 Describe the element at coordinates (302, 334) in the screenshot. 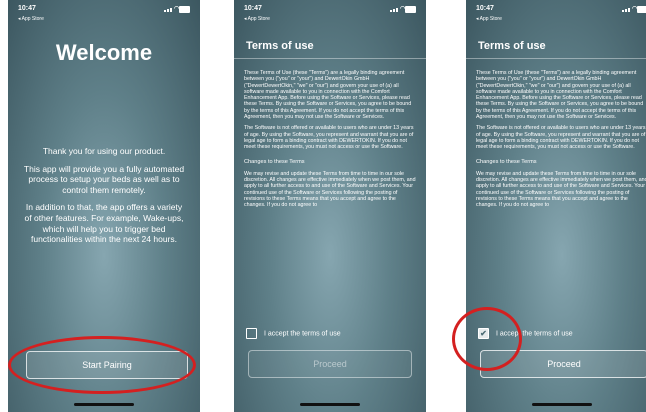

I see `accept-terms-label: I accept the terms of use` at that location.